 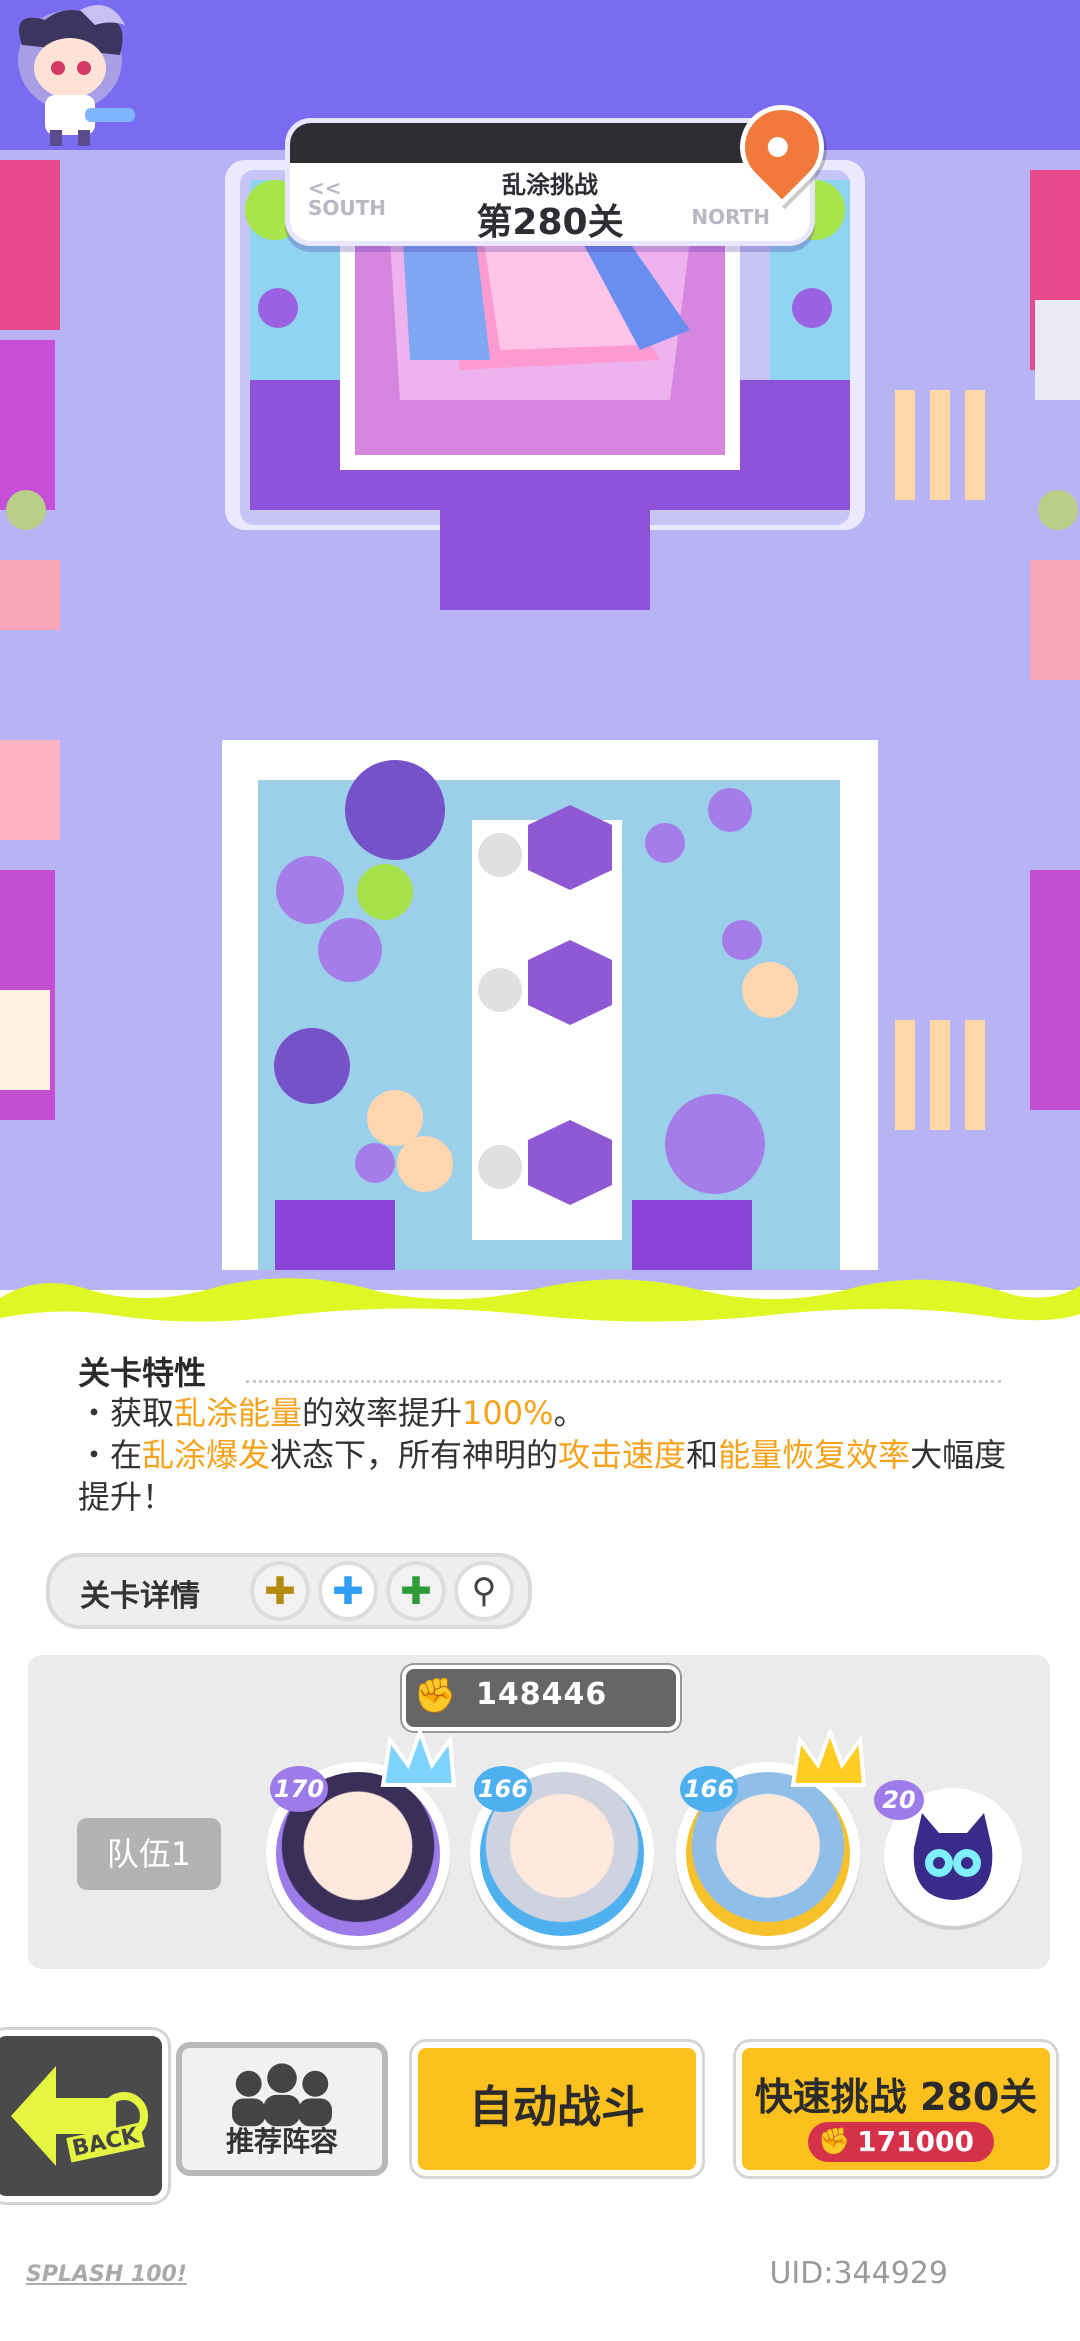 I want to click on puzzle-icon-gold: ✚, so click(x=280, y=1591).